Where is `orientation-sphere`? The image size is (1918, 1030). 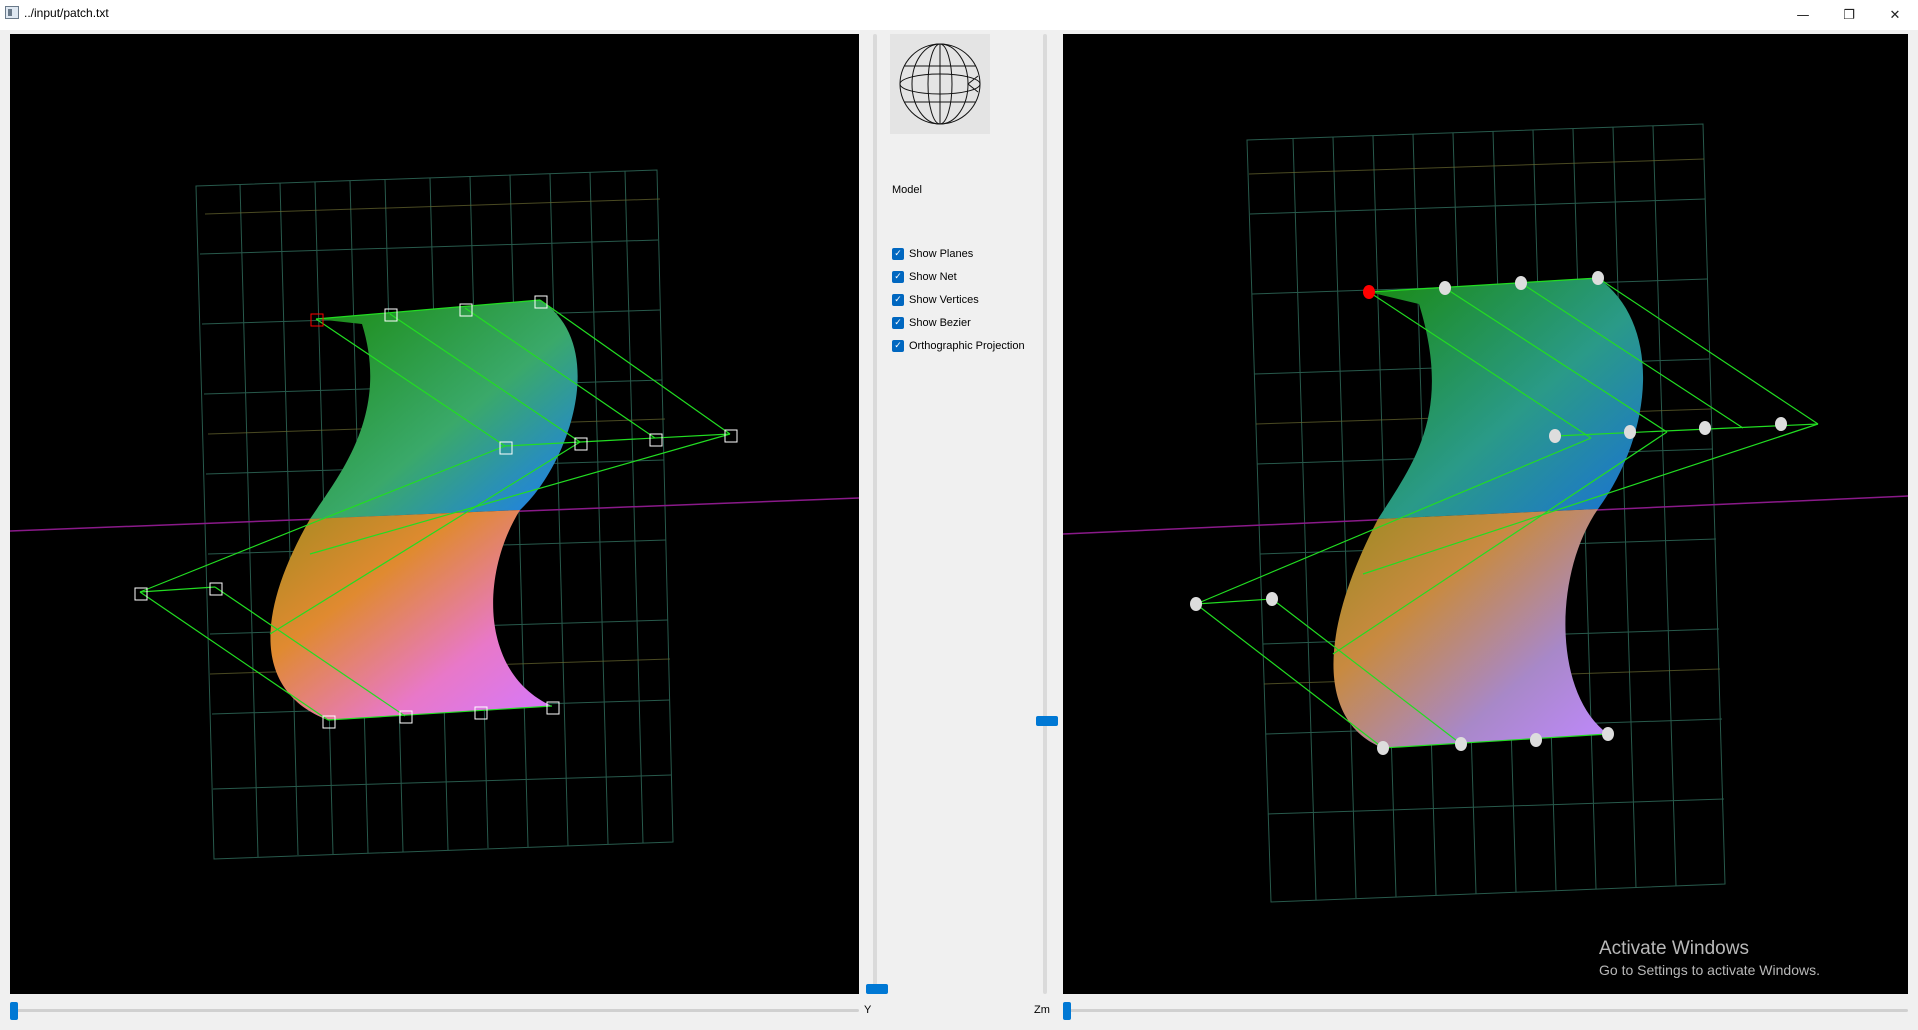
orientation-sphere is located at coordinates (940, 84).